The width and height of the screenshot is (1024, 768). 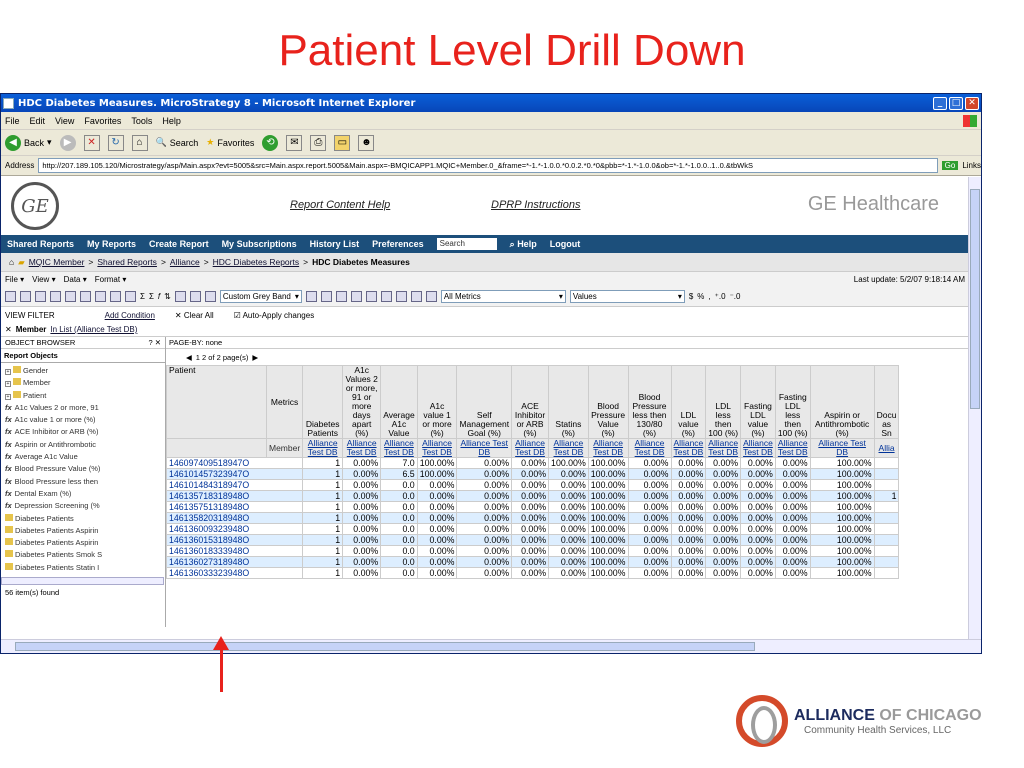 I want to click on patient-id: 146136033323948O, so click(x=235, y=573).